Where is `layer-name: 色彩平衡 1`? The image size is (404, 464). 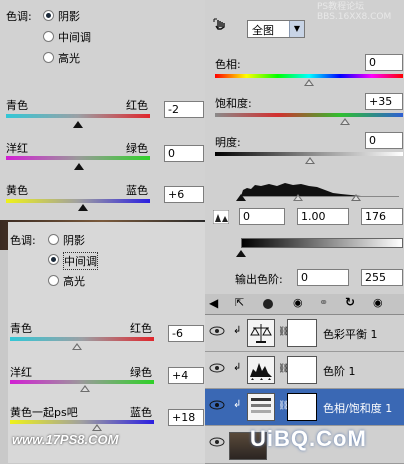
layer-name: 色彩平衡 1 is located at coordinates (350, 334).